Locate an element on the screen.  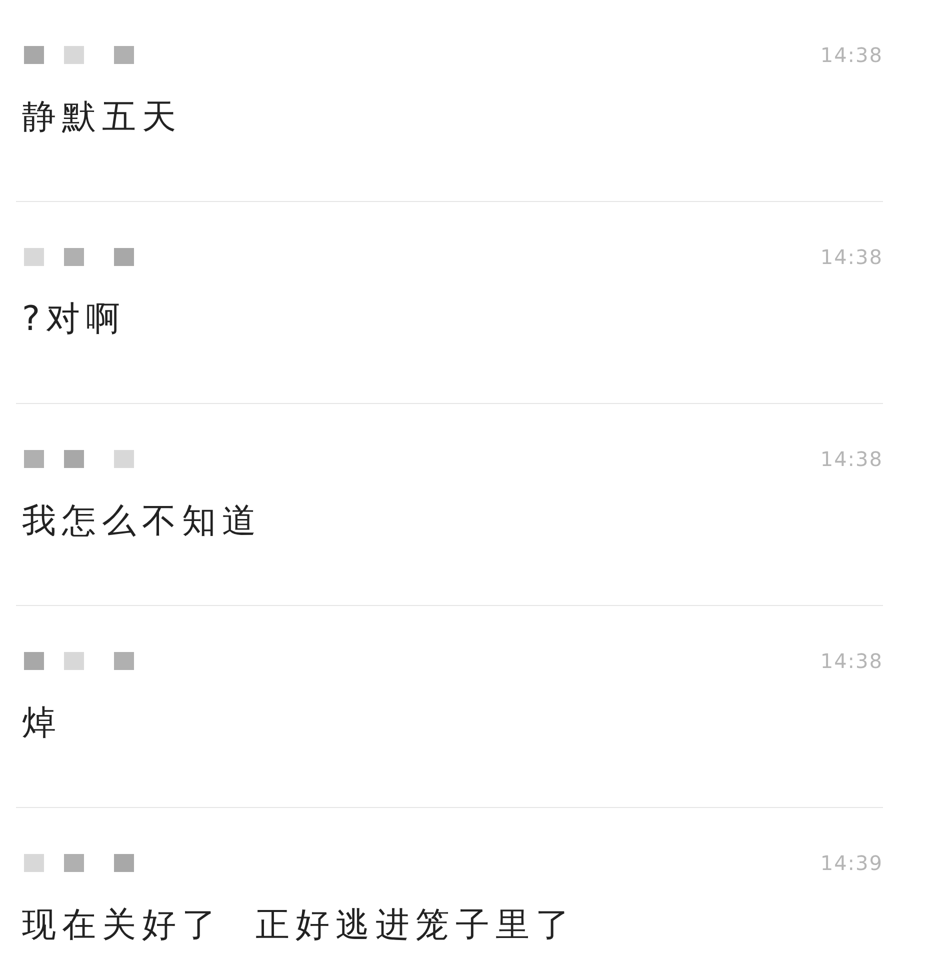
message-text: ?对啊 is located at coordinates (74, 319).